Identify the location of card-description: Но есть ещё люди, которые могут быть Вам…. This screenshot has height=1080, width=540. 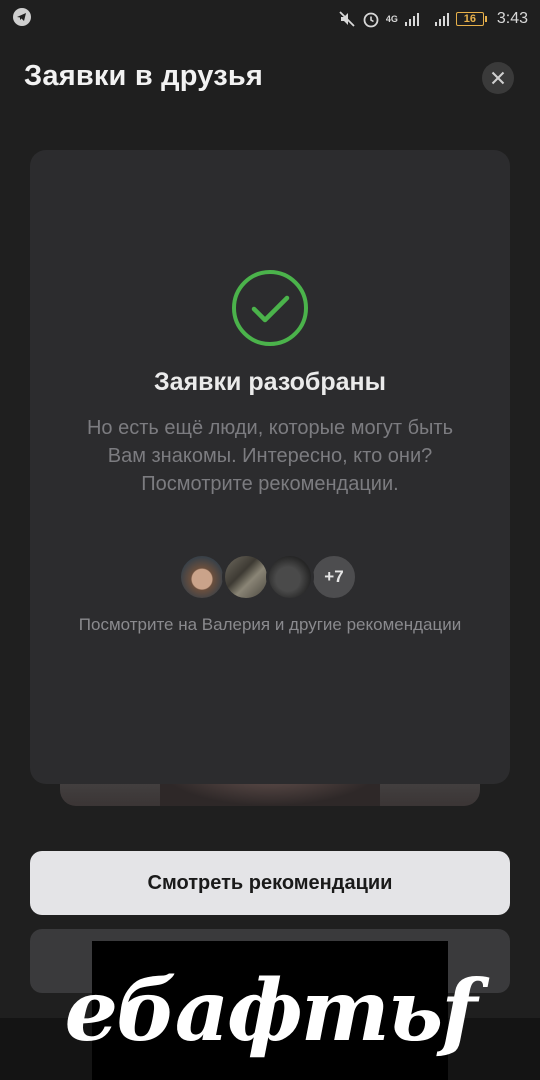
(269, 456).